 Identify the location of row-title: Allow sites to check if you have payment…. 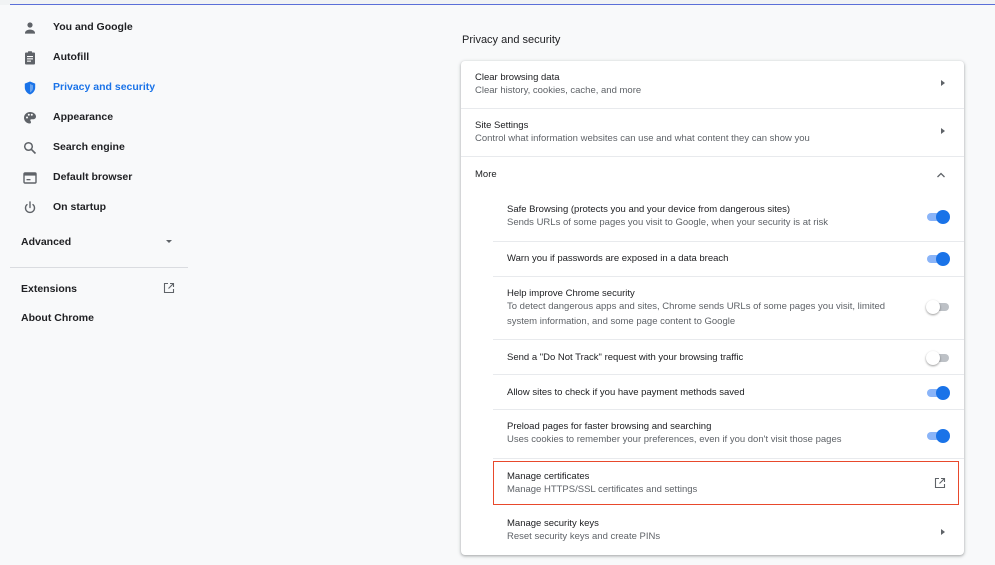
(626, 392).